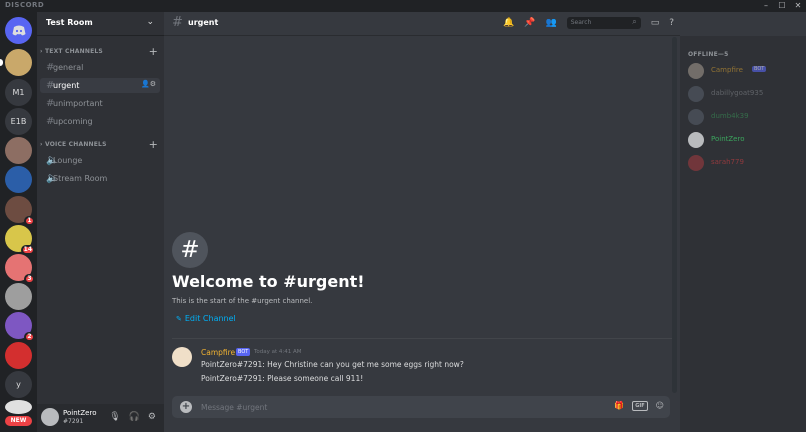 This screenshot has width=806, height=432. What do you see at coordinates (29, 279) in the screenshot?
I see `mention-badge: 3` at bounding box center [29, 279].